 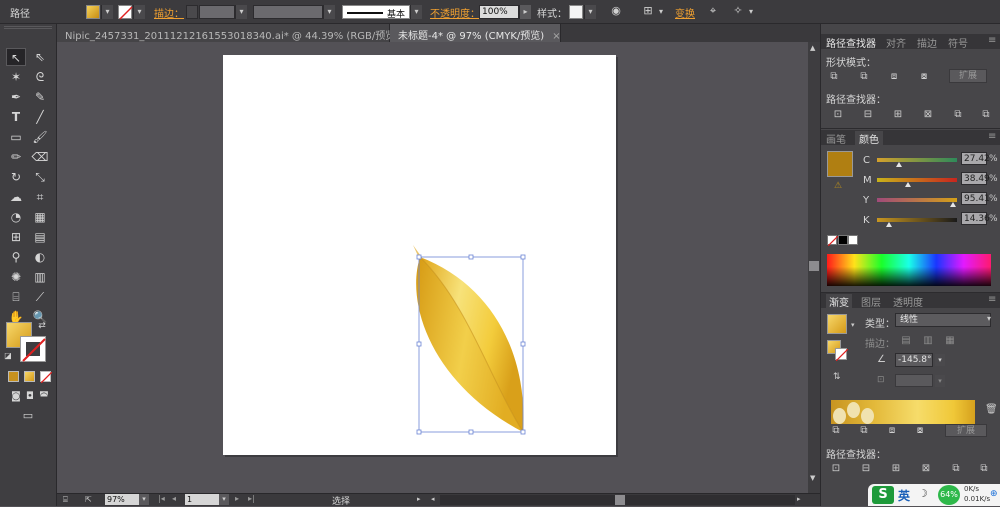 What do you see at coordinates (499, 12) in the screenshot?
I see `opacity-field: 100%` at bounding box center [499, 12].